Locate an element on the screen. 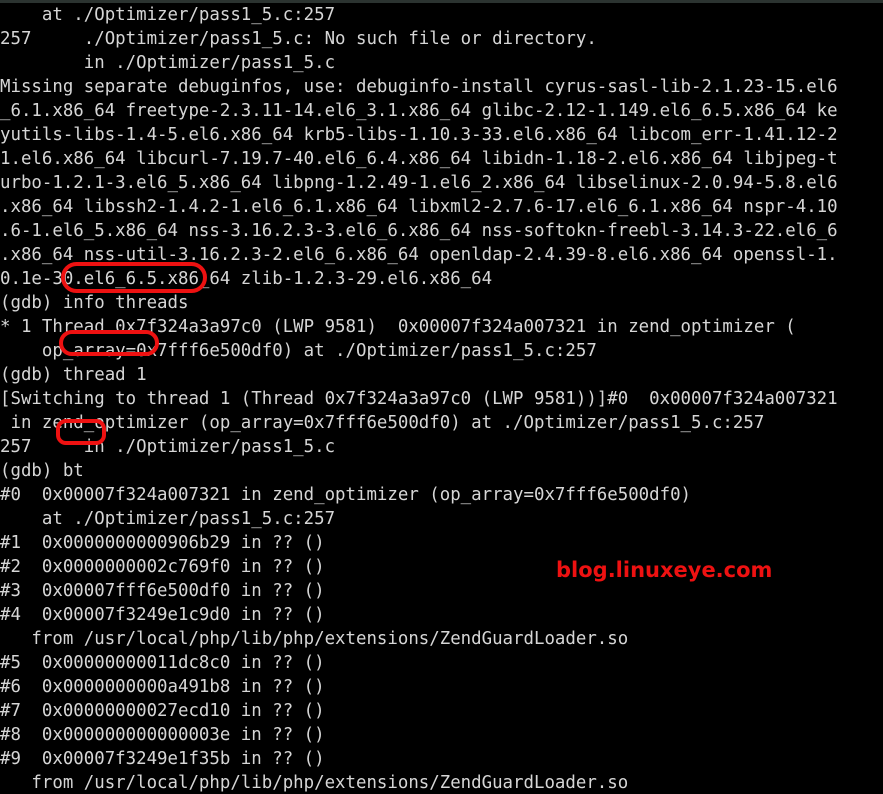 Image resolution: width=883 pixels, height=794 pixels. terminal-line: (gdb) bt is located at coordinates (42, 471).